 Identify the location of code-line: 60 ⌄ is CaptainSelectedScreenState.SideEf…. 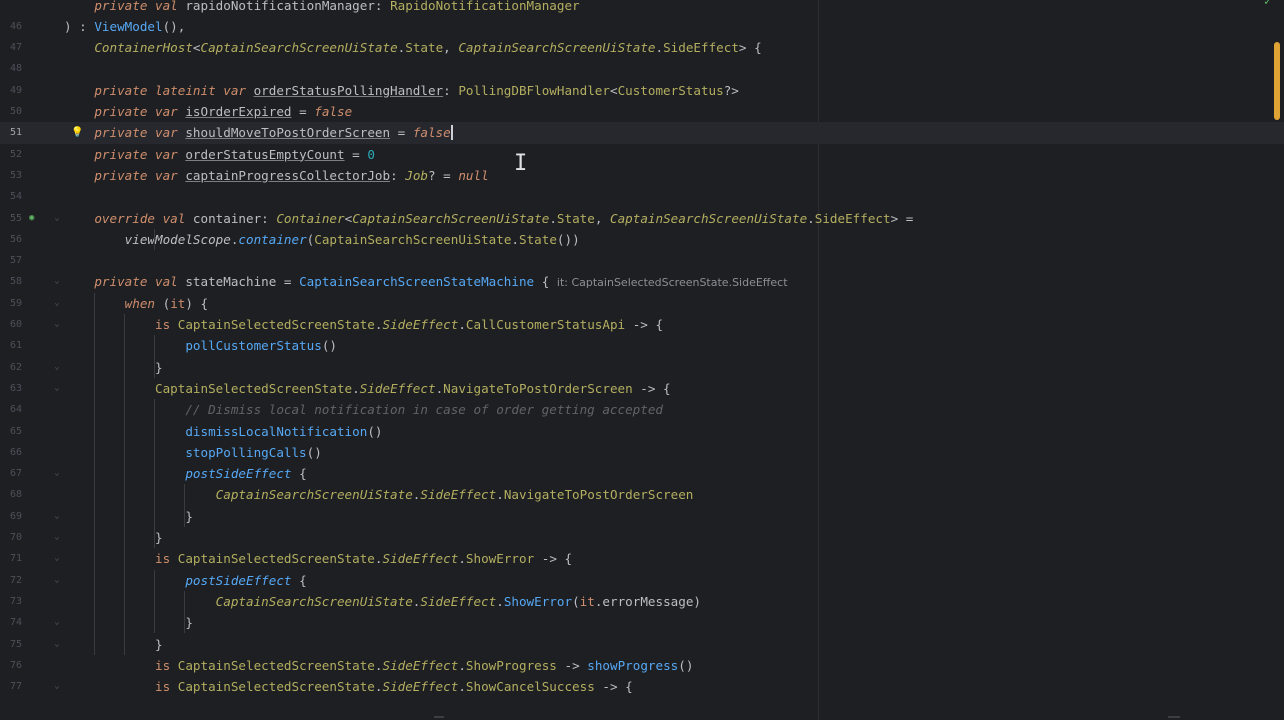
(642, 324).